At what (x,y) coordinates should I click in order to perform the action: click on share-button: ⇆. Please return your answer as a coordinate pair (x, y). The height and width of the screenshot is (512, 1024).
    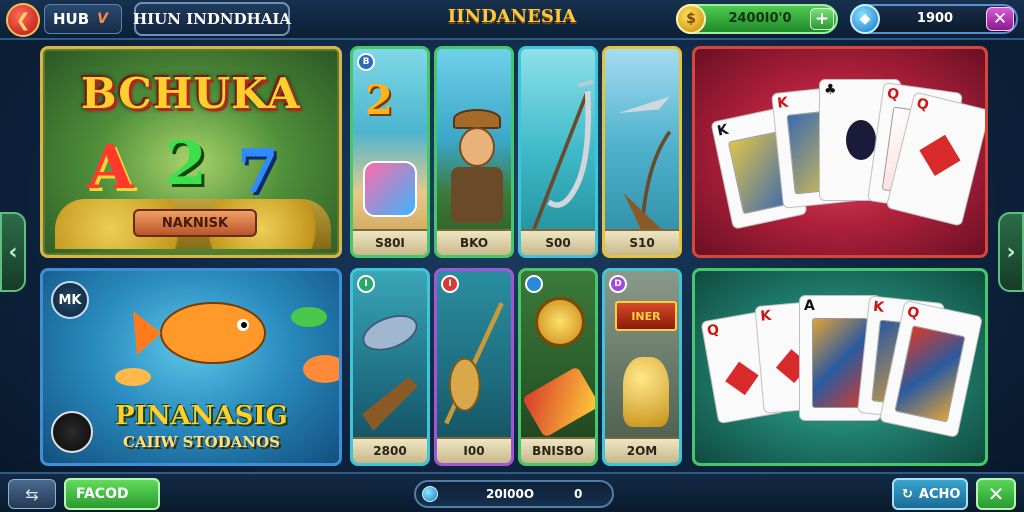
    Looking at the image, I should click on (32, 494).